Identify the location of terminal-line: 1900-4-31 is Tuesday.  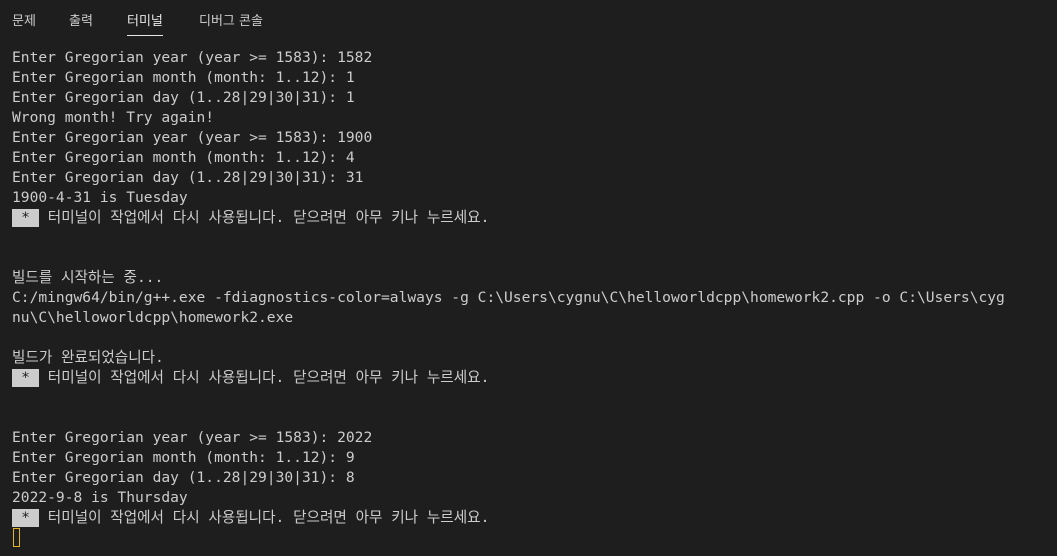
(100, 197).